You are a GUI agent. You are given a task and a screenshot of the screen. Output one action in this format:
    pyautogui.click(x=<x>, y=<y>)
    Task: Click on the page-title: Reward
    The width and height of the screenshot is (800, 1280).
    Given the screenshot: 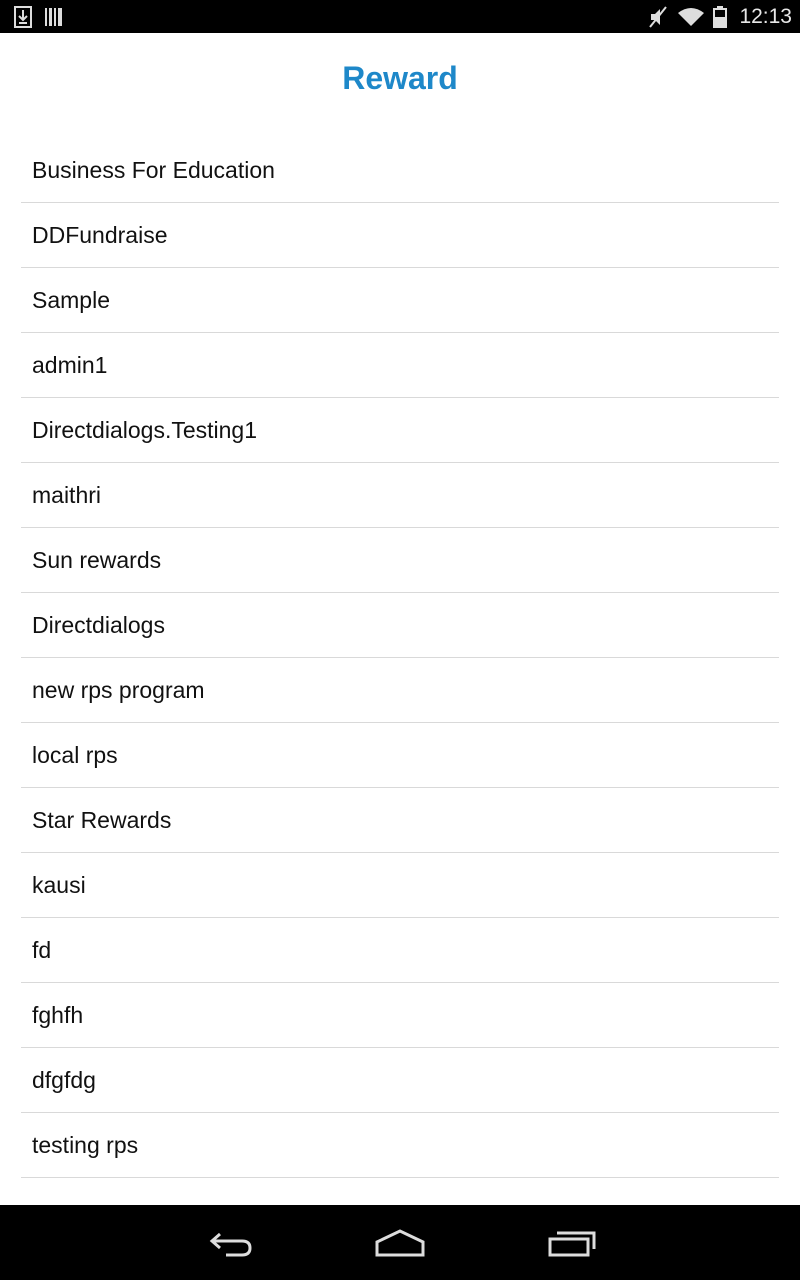 What is the action you would take?
    pyautogui.click(x=400, y=77)
    